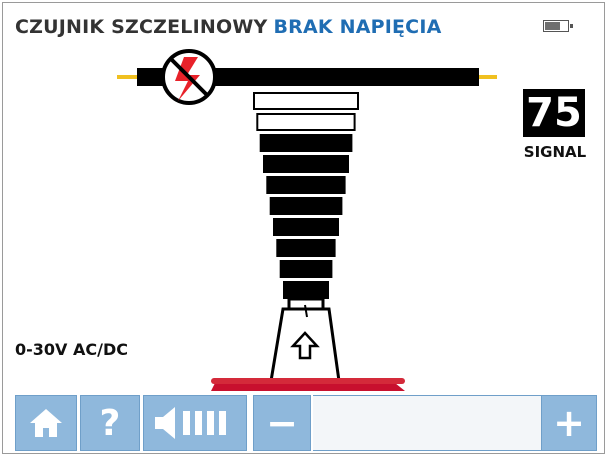 The height and width of the screenshot is (456, 607). What do you see at coordinates (308, 384) in the screenshot?
I see `probe-base` at bounding box center [308, 384].